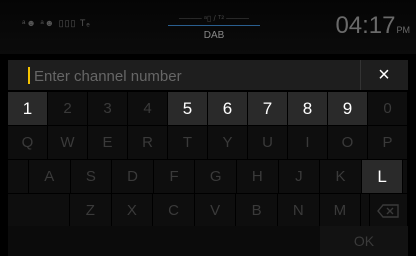 The width and height of the screenshot is (416, 256). What do you see at coordinates (348, 109) in the screenshot?
I see `key-9: 9` at bounding box center [348, 109].